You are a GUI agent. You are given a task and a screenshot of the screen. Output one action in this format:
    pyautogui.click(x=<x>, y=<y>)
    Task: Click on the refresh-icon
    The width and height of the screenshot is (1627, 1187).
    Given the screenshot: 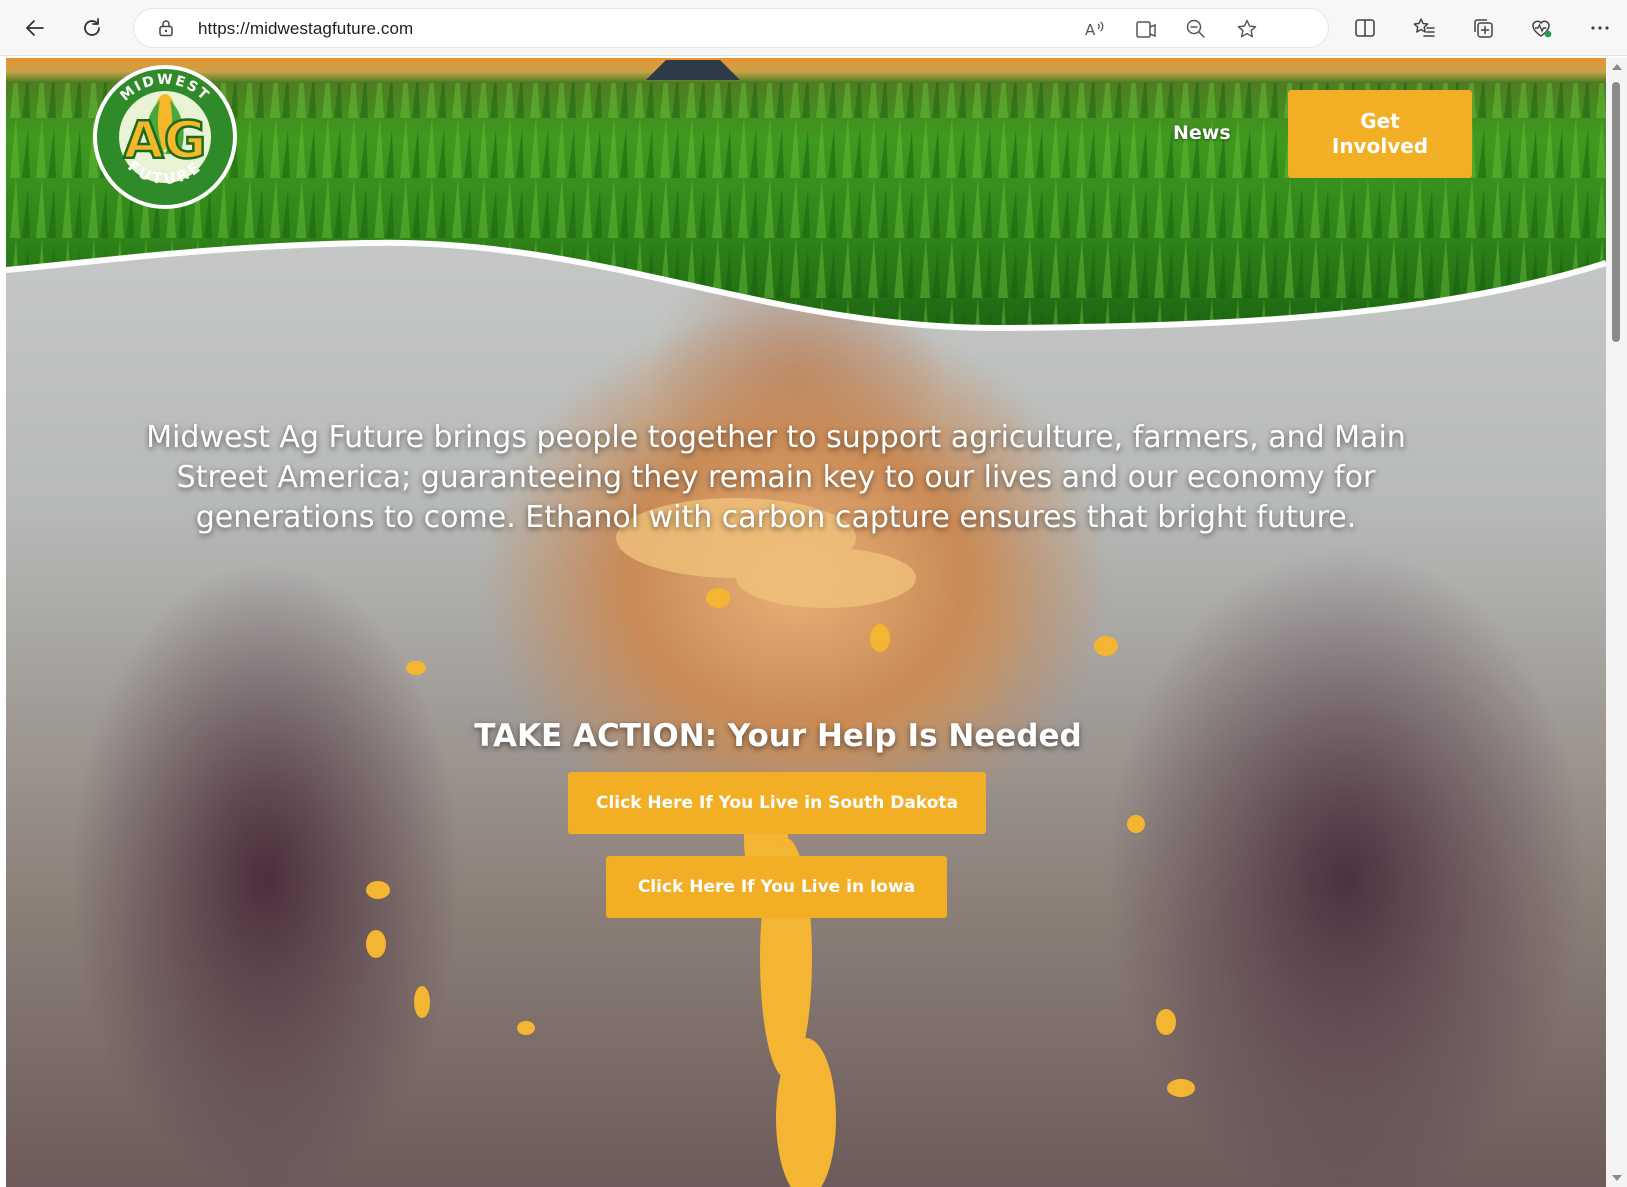 What is the action you would take?
    pyautogui.click(x=92, y=27)
    